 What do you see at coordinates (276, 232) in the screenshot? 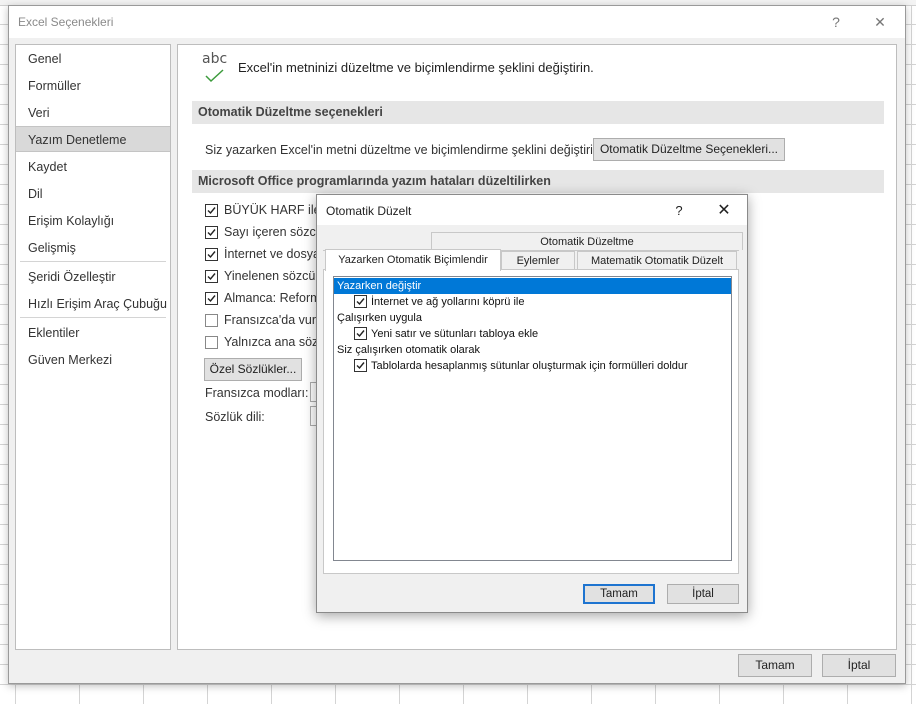
I see `option-label: Sayı içeren sözcük` at bounding box center [276, 232].